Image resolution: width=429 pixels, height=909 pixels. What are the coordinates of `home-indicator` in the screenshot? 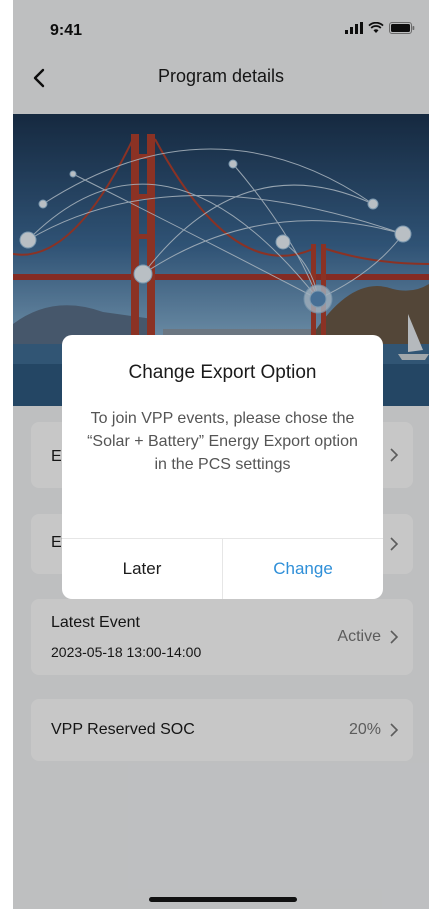 It's located at (223, 899).